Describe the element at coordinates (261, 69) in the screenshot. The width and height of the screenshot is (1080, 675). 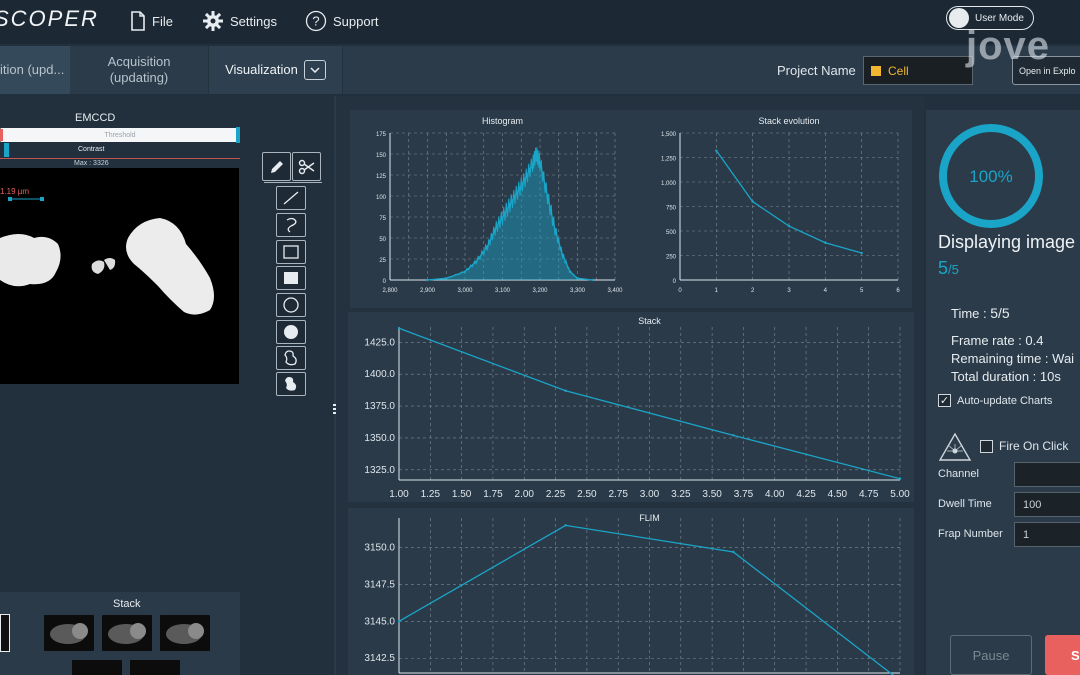
I see `tab-visualization-label: Visualization` at that location.